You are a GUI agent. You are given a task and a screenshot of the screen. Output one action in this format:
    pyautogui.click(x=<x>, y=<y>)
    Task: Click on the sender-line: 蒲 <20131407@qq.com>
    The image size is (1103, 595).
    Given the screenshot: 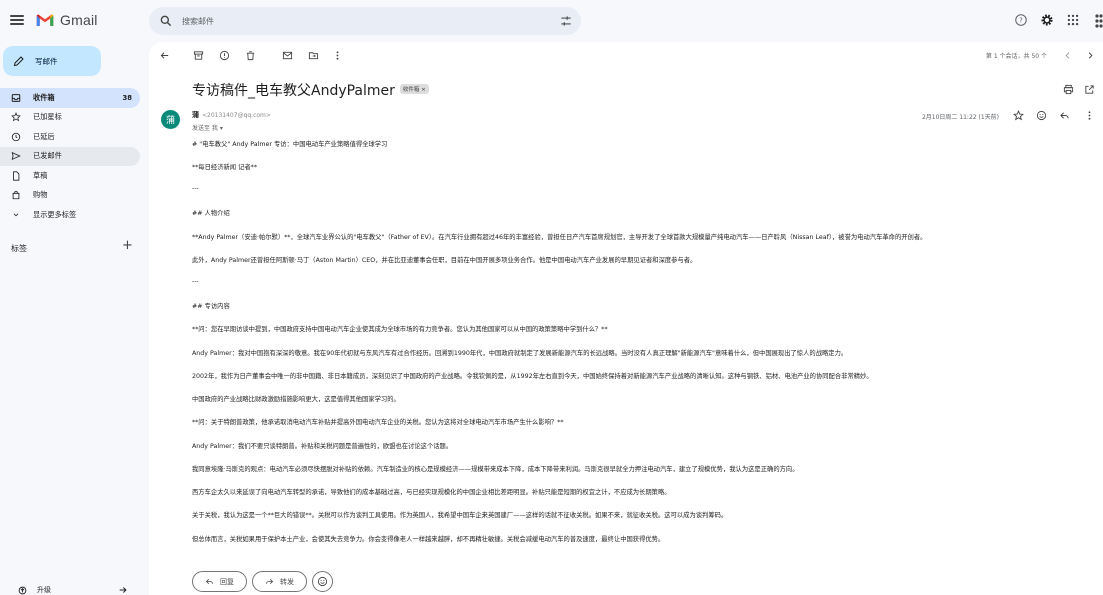 What is the action you would take?
    pyautogui.click(x=231, y=115)
    